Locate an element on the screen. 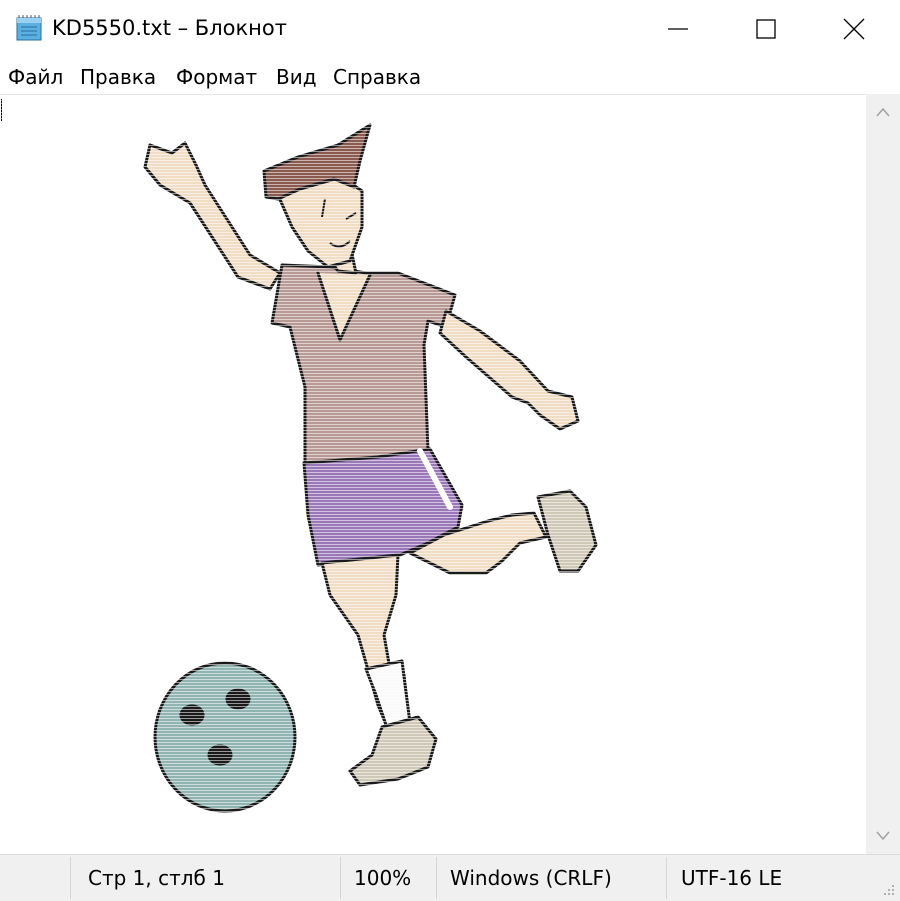 Image resolution: width=900 pixels, height=901 pixels. title-bar: KD5550.txt – Блокнот is located at coordinates (450, 29).